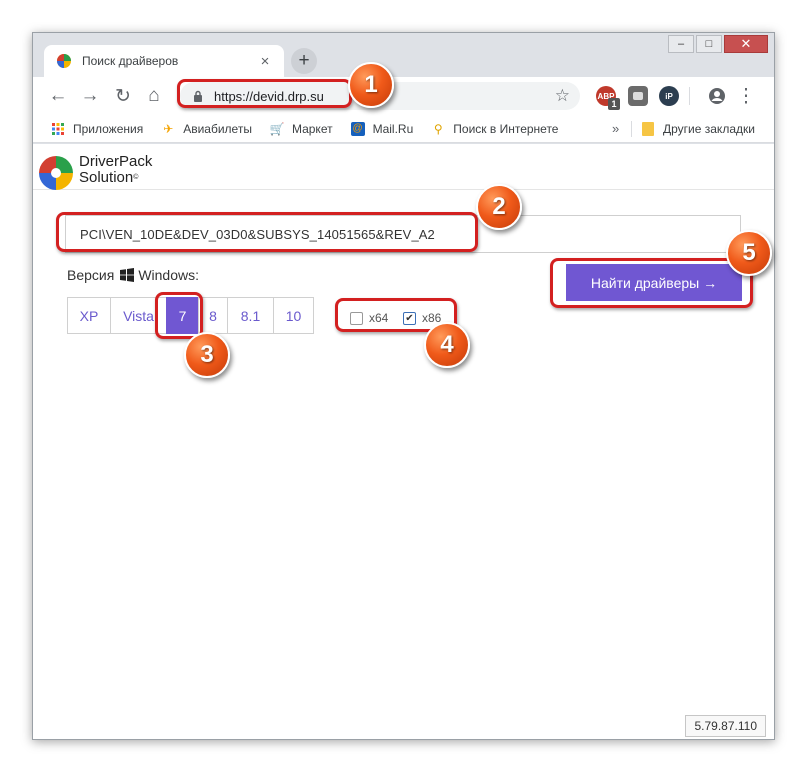  I want to click on step-badge-3: 3, so click(207, 355).